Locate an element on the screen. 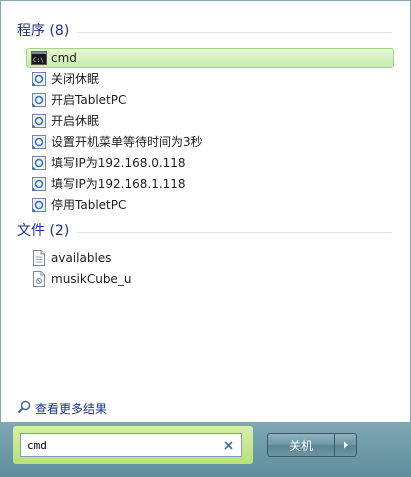  program-item-label: 关闭休眠 is located at coordinates (75, 79).